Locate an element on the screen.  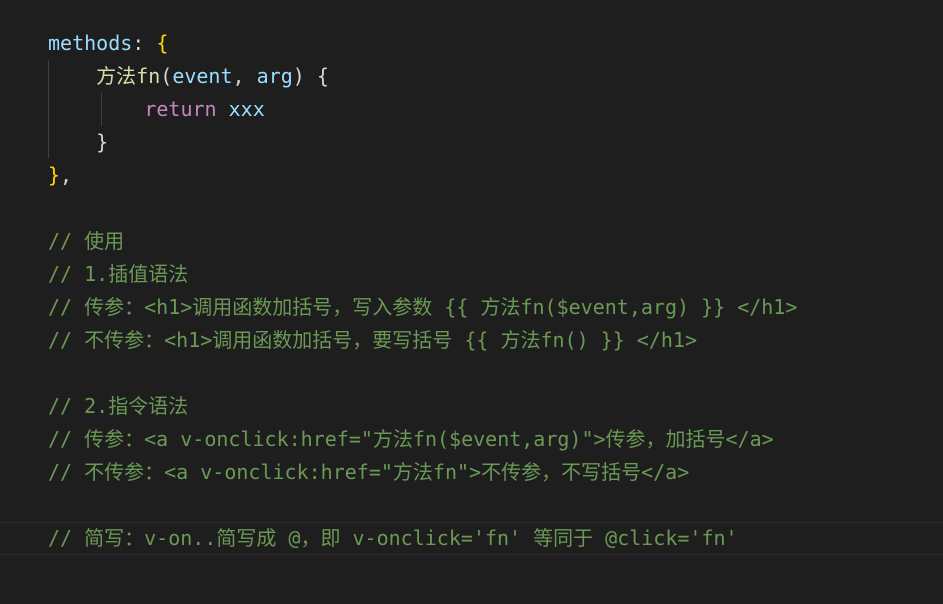
code-line-l5: }, is located at coordinates (60, 175).